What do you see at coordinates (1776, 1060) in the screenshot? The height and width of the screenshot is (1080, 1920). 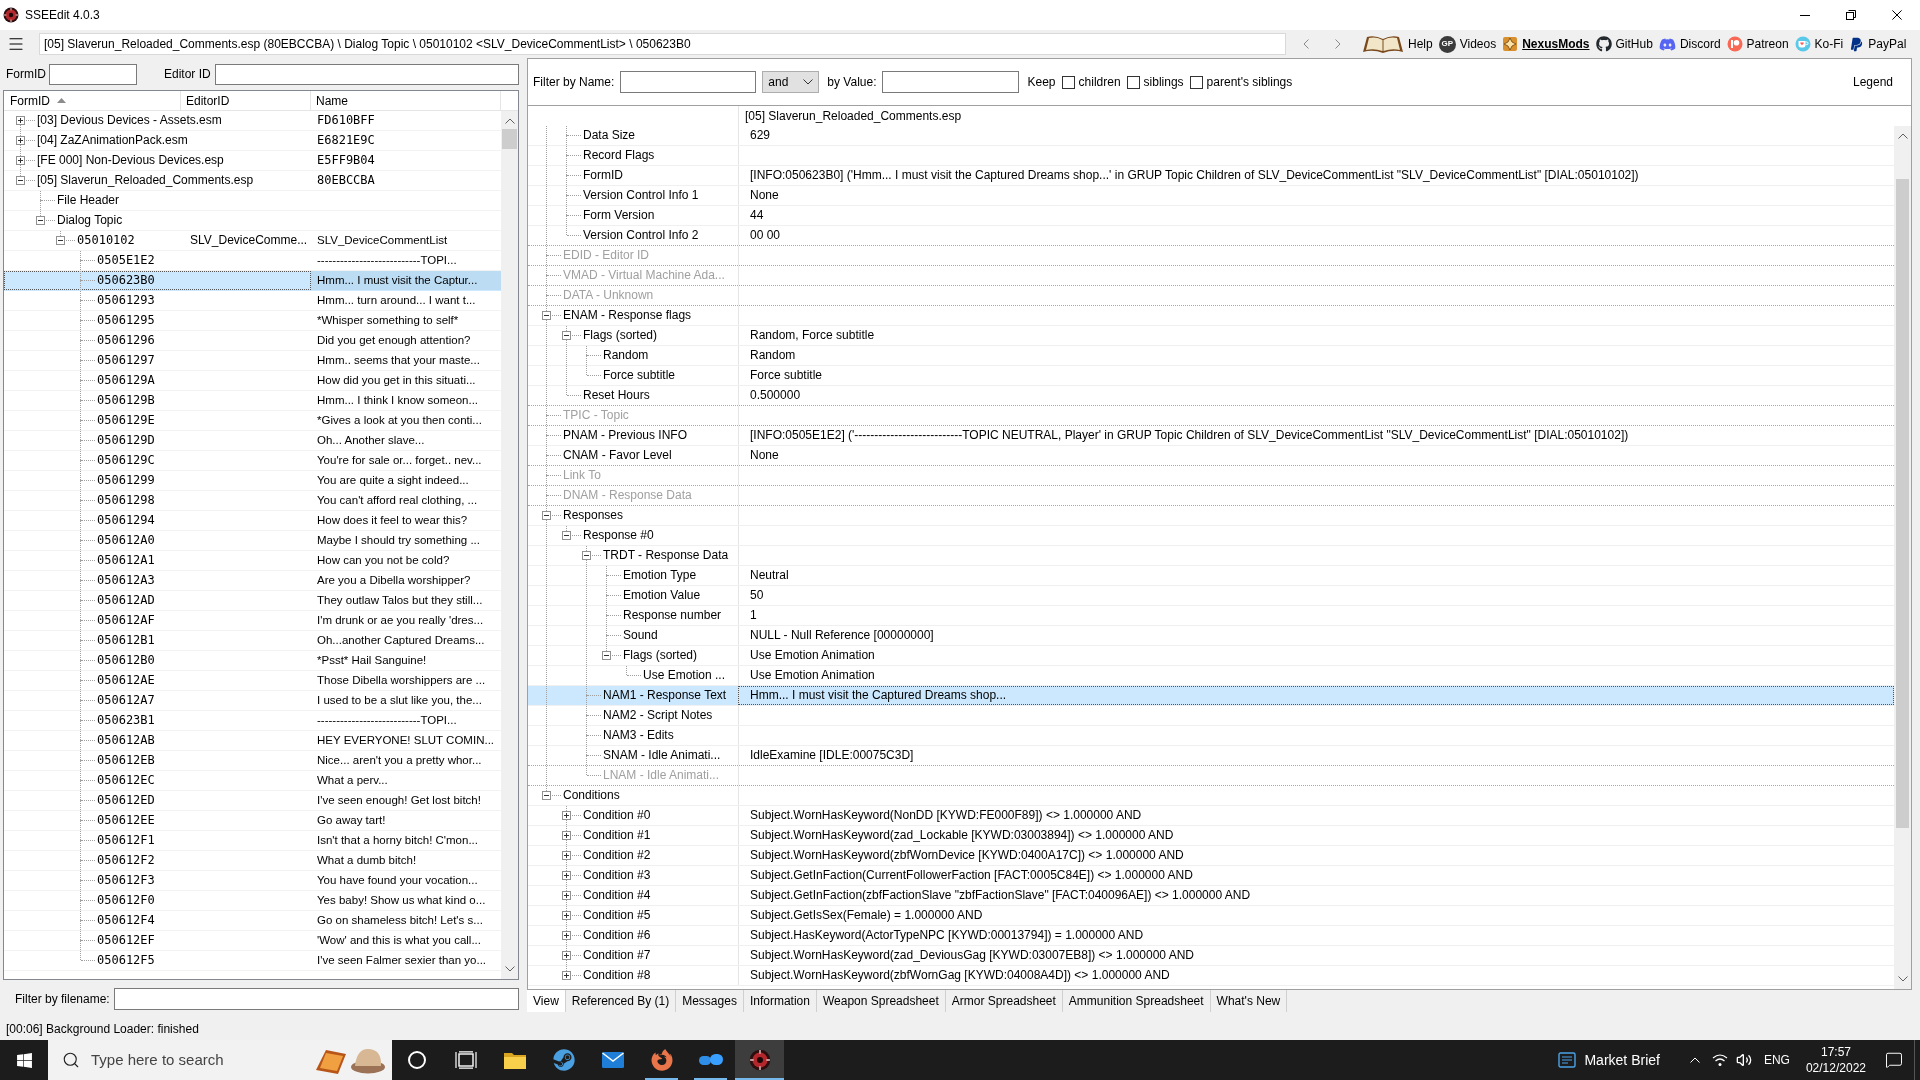 I see `language-indicator: ENG` at bounding box center [1776, 1060].